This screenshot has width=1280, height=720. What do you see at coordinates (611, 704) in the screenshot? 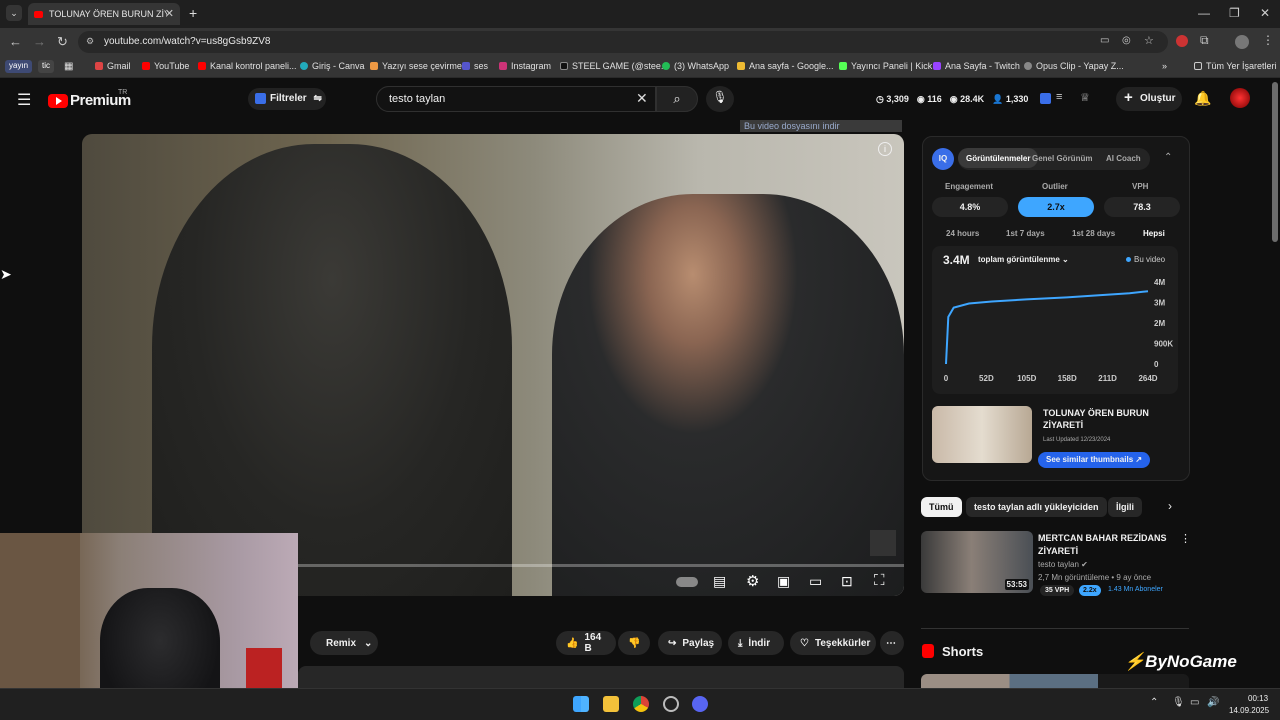
I see `file-explorer-icon` at bounding box center [611, 704].